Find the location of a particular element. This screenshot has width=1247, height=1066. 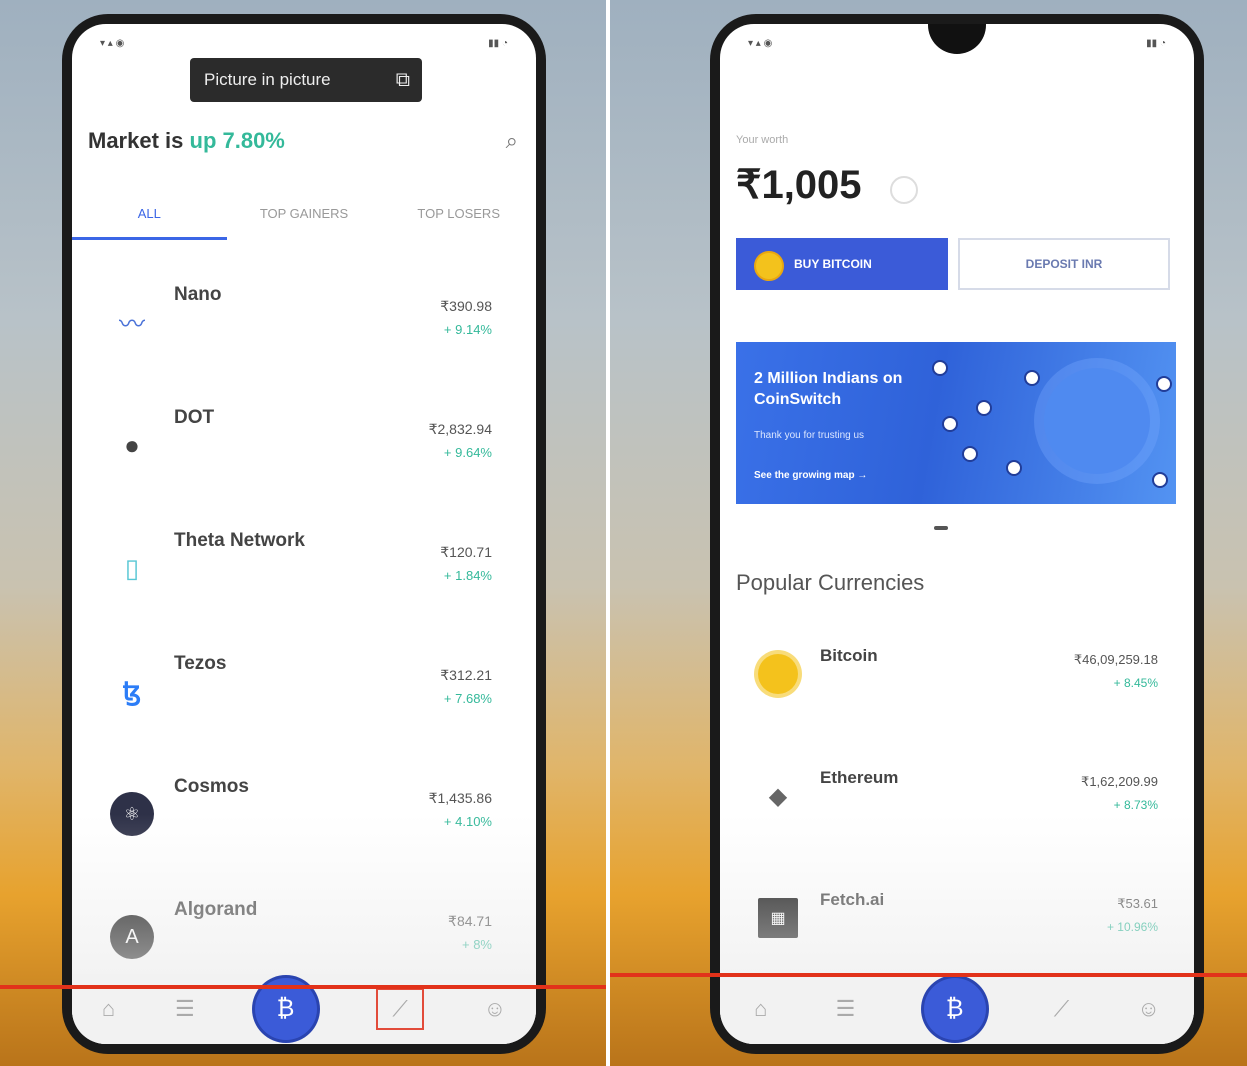

popular-row-bitcoin: Bitcoin ₹46,09,259.18 + 8.45% is located at coordinates (957, 695).